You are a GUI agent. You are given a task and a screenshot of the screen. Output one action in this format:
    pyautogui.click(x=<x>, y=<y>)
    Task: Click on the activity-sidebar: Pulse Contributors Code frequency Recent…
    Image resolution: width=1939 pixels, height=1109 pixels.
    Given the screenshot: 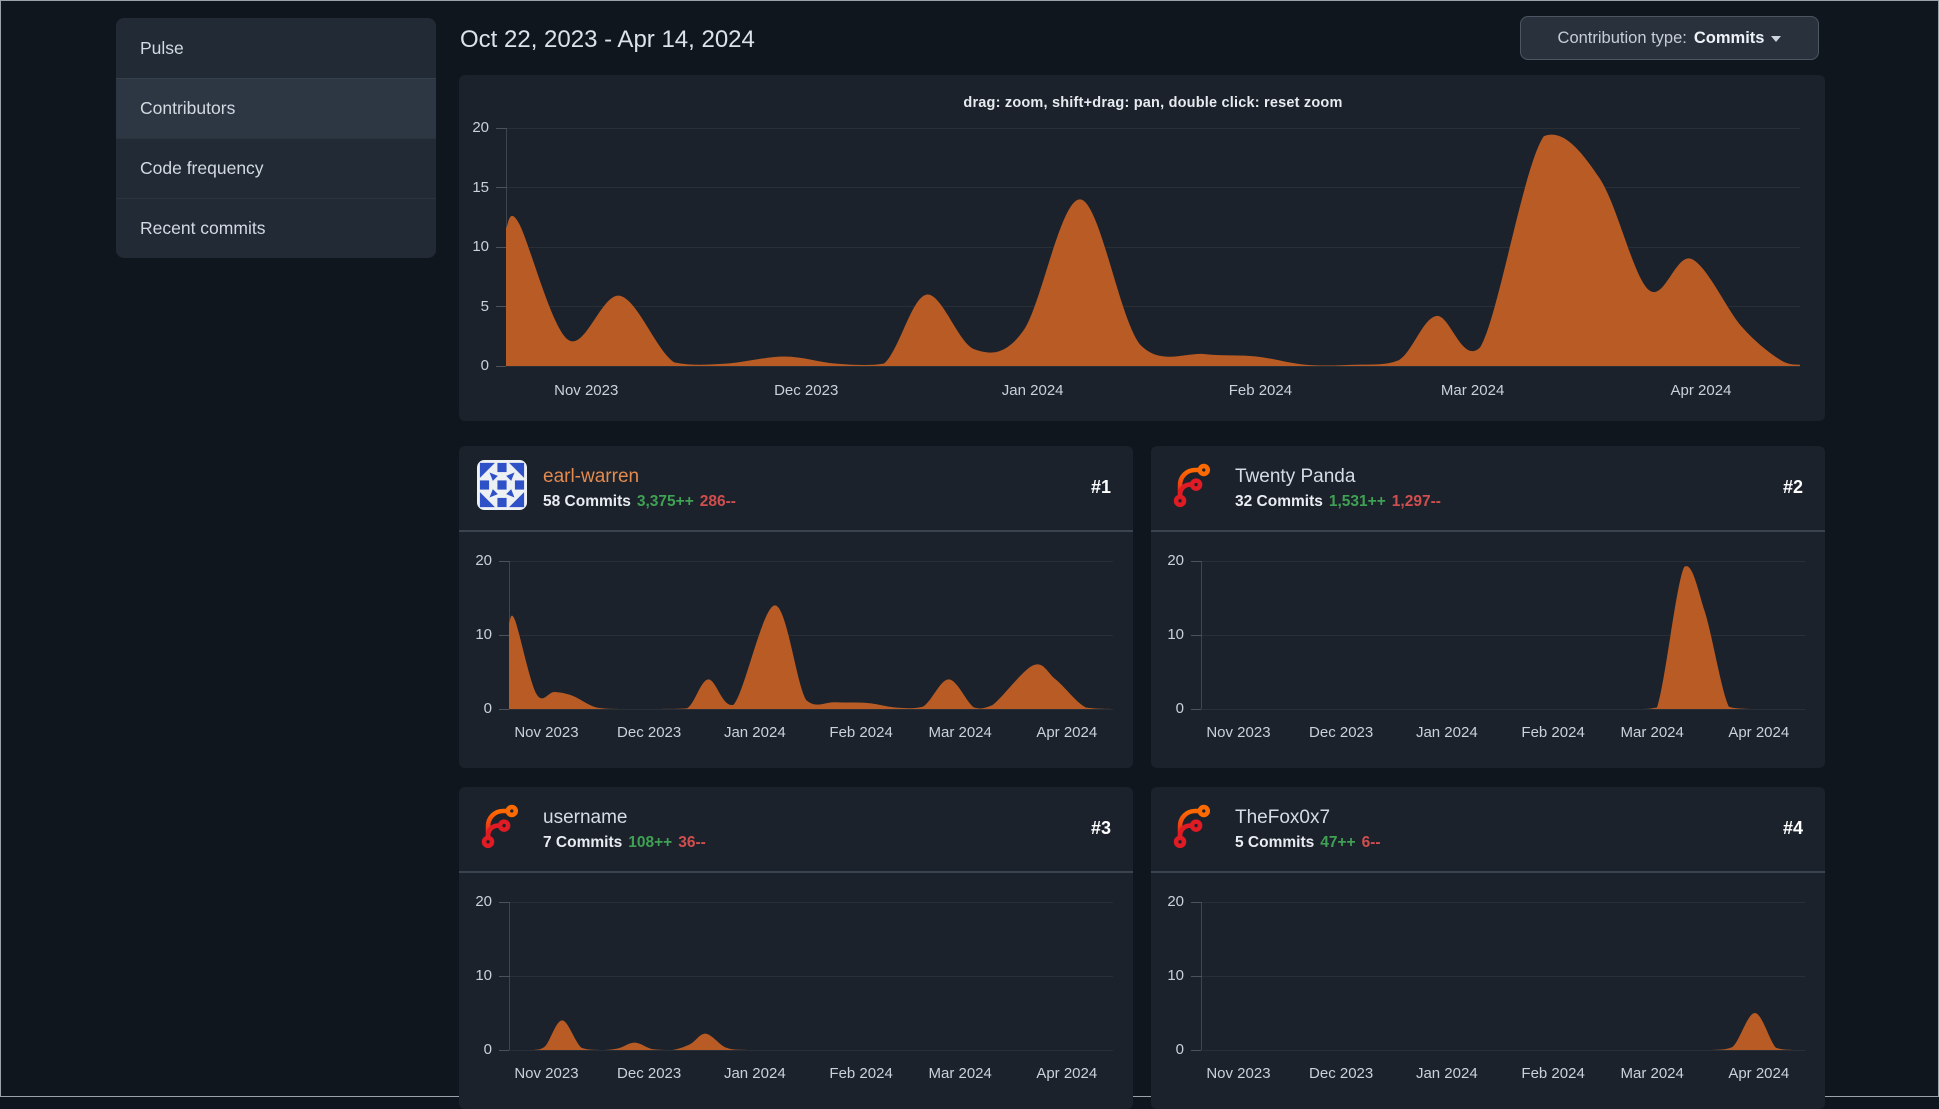 What is the action you would take?
    pyautogui.click(x=276, y=138)
    